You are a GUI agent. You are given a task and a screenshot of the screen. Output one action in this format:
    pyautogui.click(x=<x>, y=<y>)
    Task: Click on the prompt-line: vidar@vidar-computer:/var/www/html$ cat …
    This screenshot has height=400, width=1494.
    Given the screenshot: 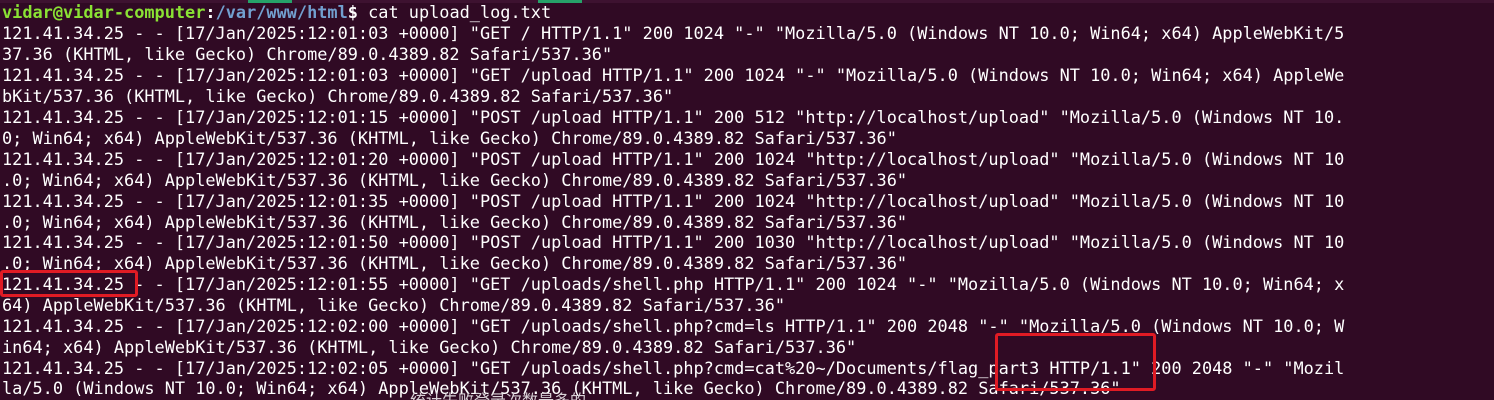 What is the action you would take?
    pyautogui.click(x=276, y=12)
    